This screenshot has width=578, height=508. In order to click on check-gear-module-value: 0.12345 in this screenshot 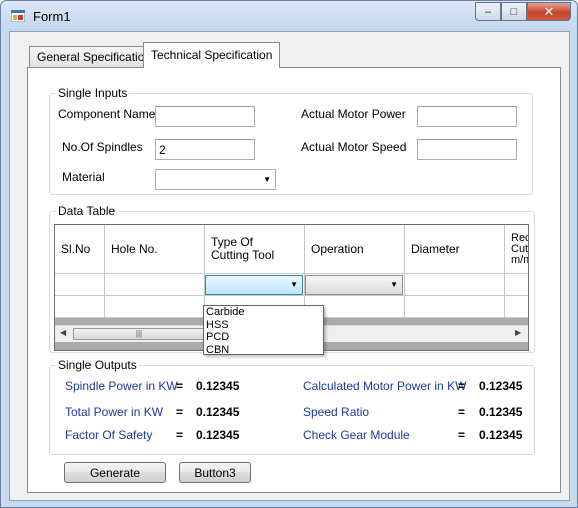, I will do `click(501, 435)`.